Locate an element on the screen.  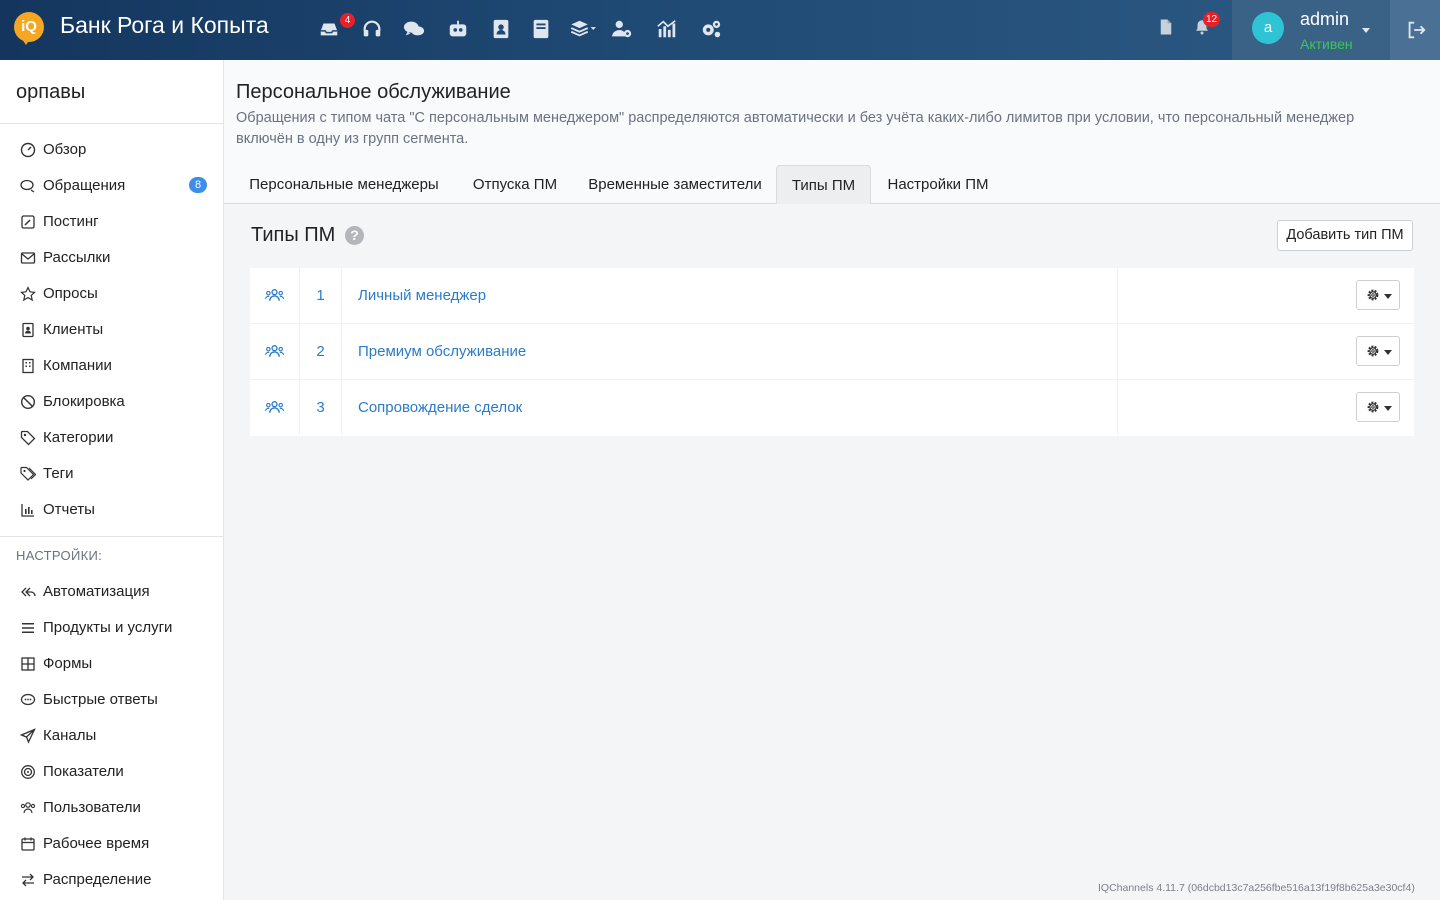
brand-title: Банк Рога и Копыта is located at coordinates (164, 25).